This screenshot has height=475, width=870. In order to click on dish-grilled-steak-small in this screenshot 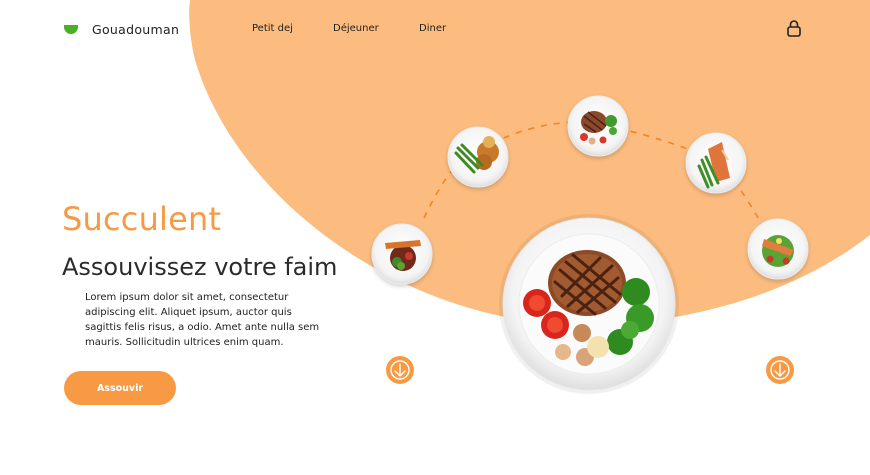, I will do `click(598, 126)`.